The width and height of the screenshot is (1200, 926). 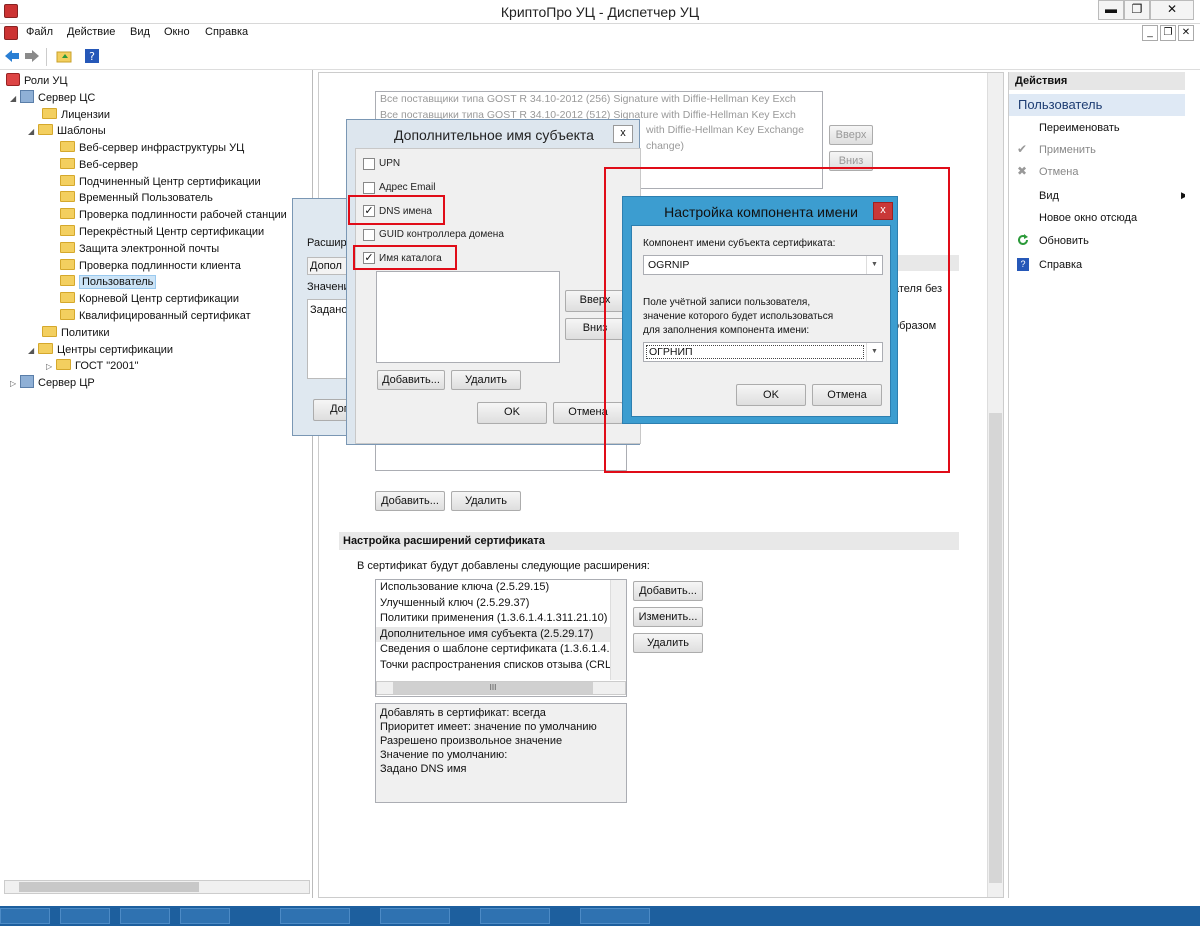 I want to click on tree-node-server-cs: ◢ Сервер ЦС, so click(x=52, y=98).